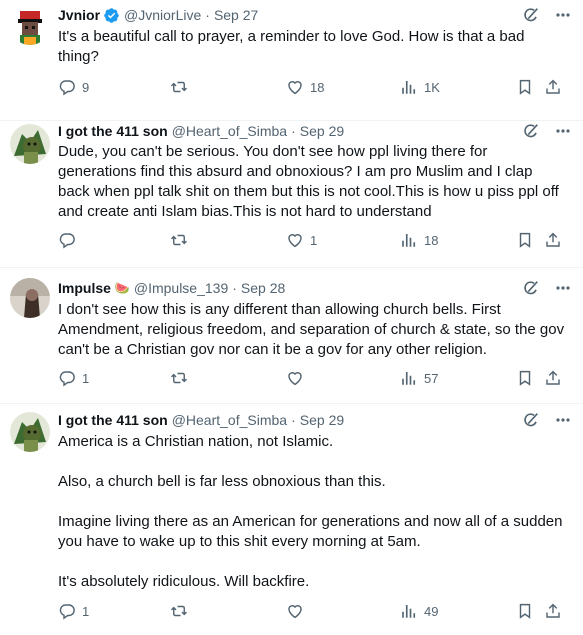 This screenshot has height=635, width=583. I want to click on action-bar: 9 18 1K, so click(310, 88).